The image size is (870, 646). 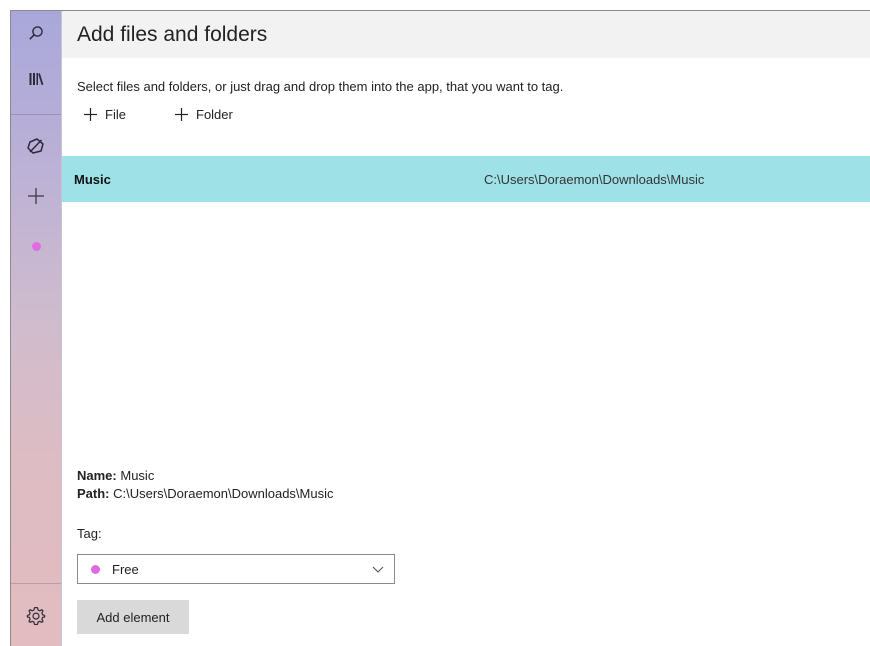 I want to click on item-name: Music, so click(x=92, y=179).